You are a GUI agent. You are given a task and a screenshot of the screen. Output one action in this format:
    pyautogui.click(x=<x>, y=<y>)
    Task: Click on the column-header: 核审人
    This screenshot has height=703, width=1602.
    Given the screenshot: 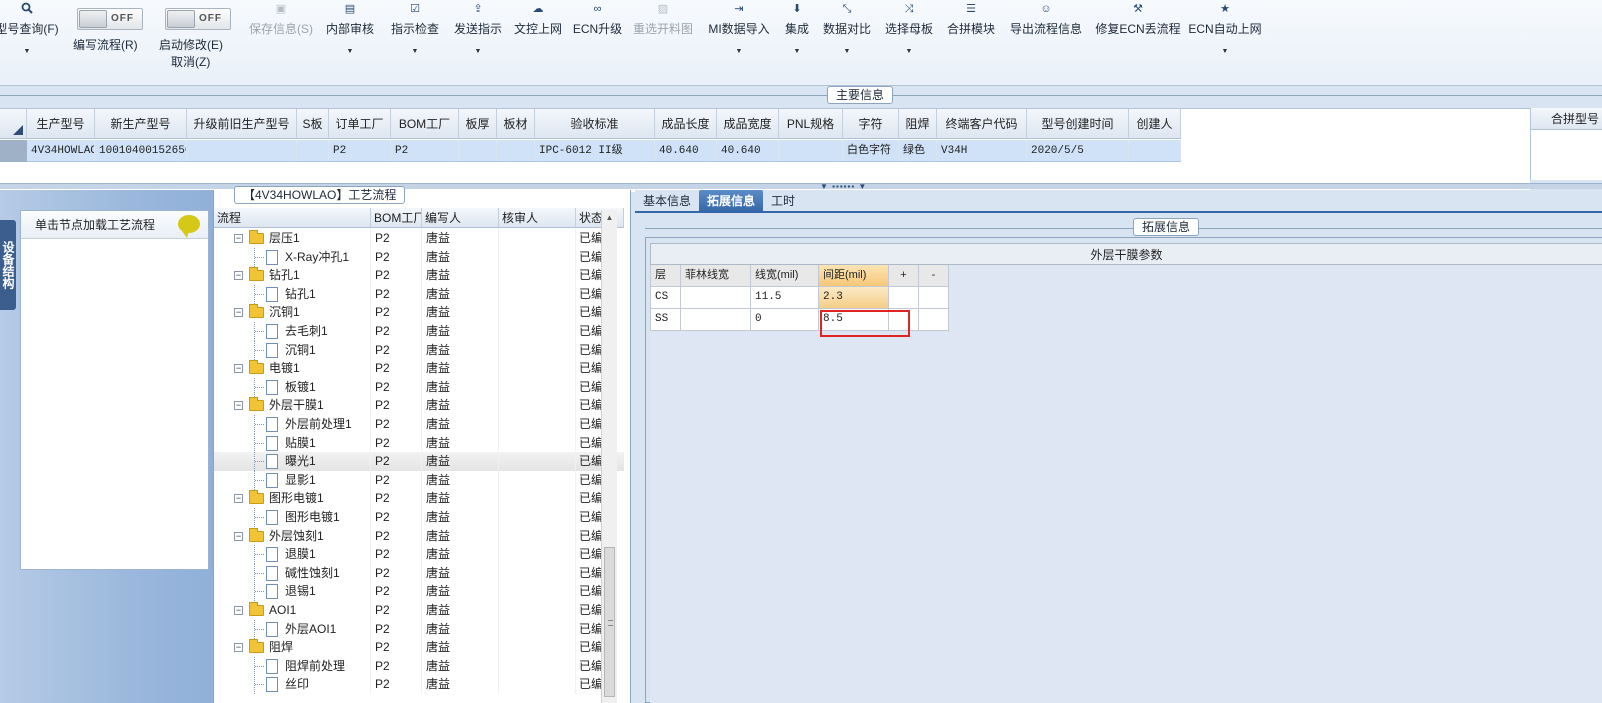 What is the action you would take?
    pyautogui.click(x=537, y=217)
    